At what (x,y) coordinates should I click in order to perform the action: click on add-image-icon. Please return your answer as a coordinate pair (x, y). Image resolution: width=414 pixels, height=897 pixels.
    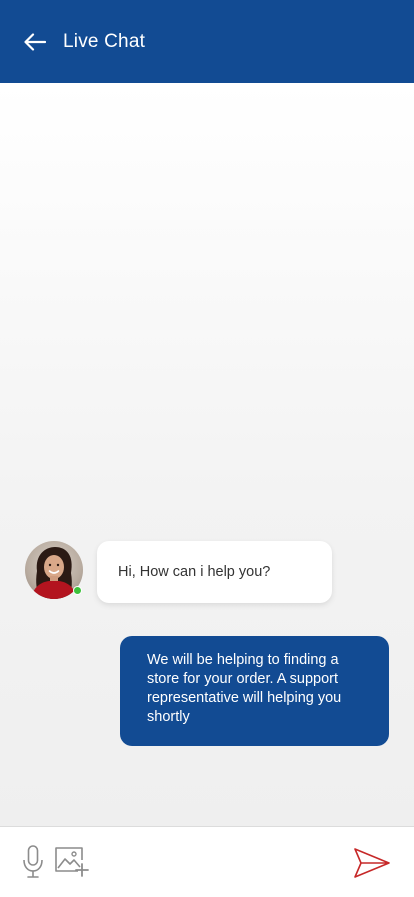
    Looking at the image, I should click on (72, 862).